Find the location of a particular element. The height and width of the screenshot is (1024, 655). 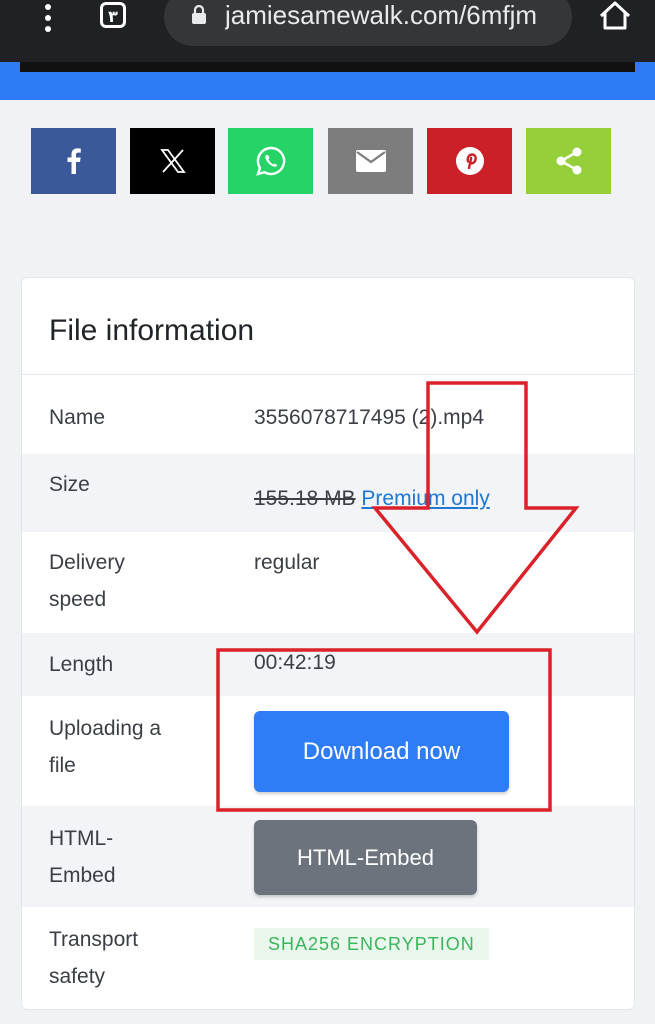

header-strip is located at coordinates (327, 67).